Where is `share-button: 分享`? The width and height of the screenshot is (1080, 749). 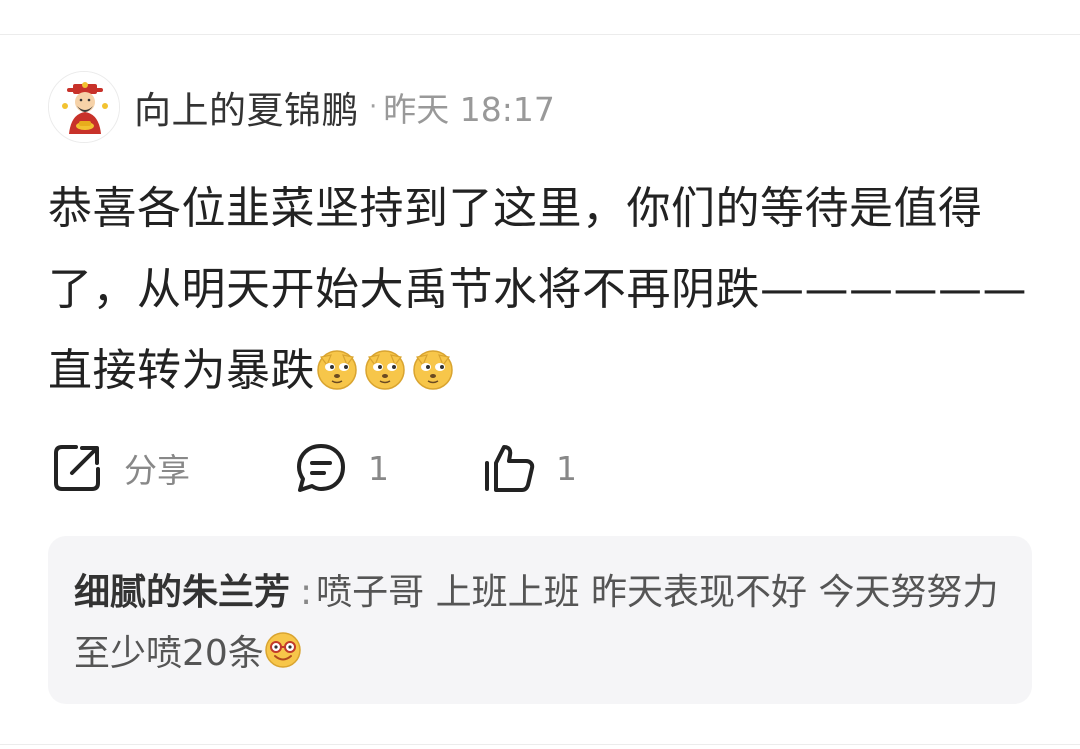
share-button: 分享 is located at coordinates (120, 468).